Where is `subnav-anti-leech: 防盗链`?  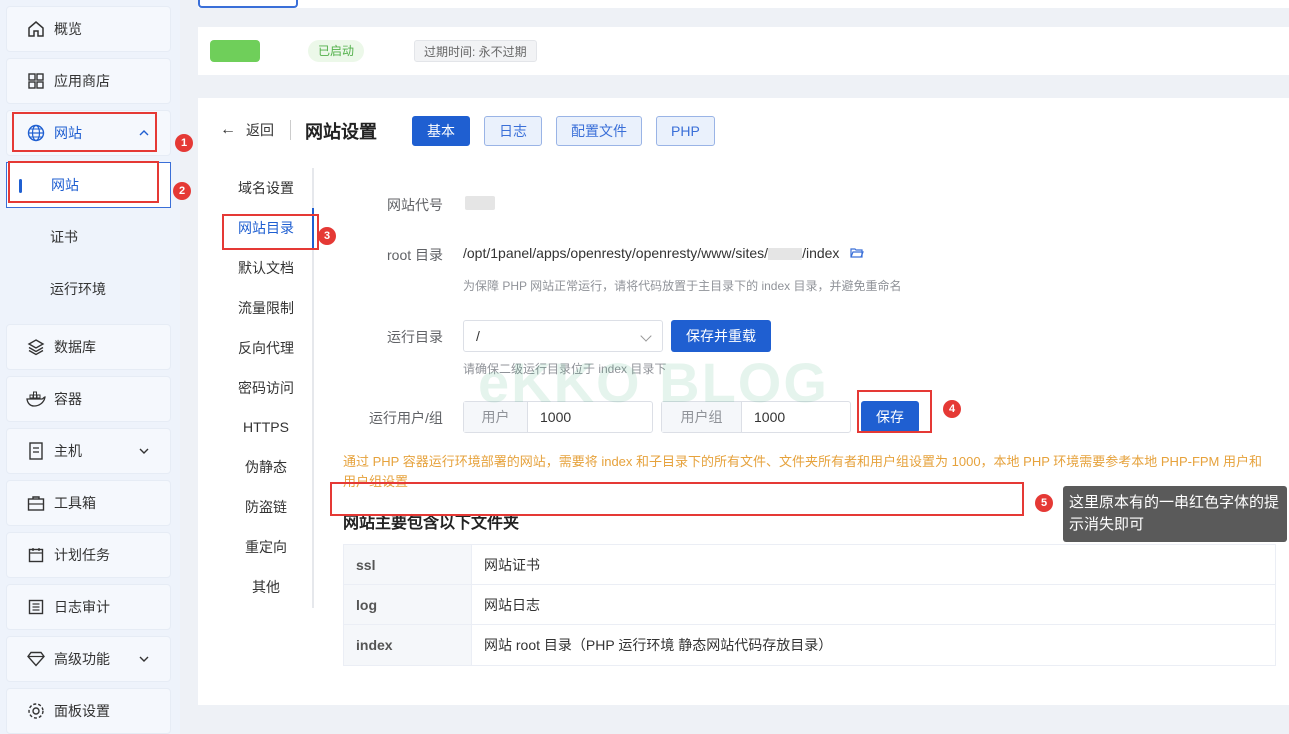 subnav-anti-leech: 防盗链 is located at coordinates (266, 507).